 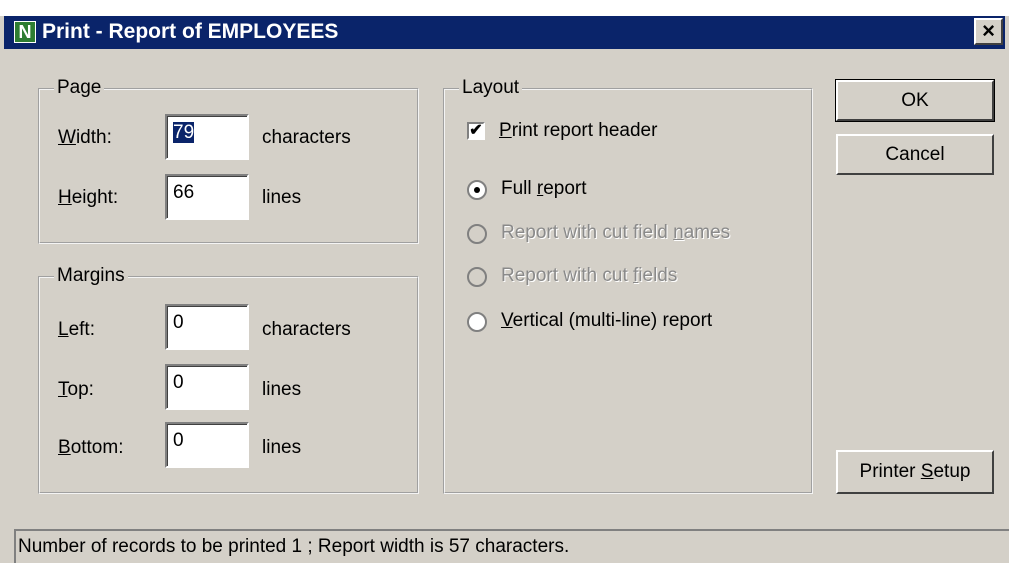 What do you see at coordinates (207, 327) in the screenshot?
I see `left-margin-input: 0` at bounding box center [207, 327].